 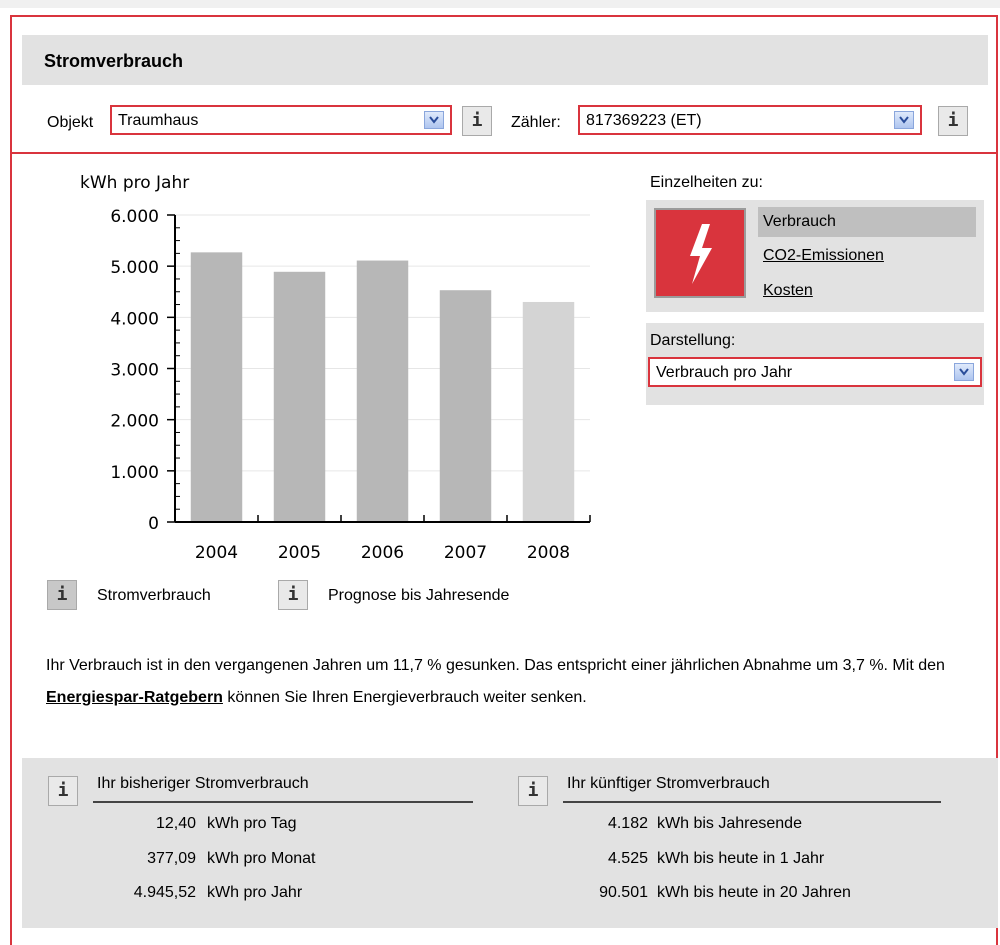 What do you see at coordinates (70, 122) in the screenshot?
I see `object-label: Objekt` at bounding box center [70, 122].